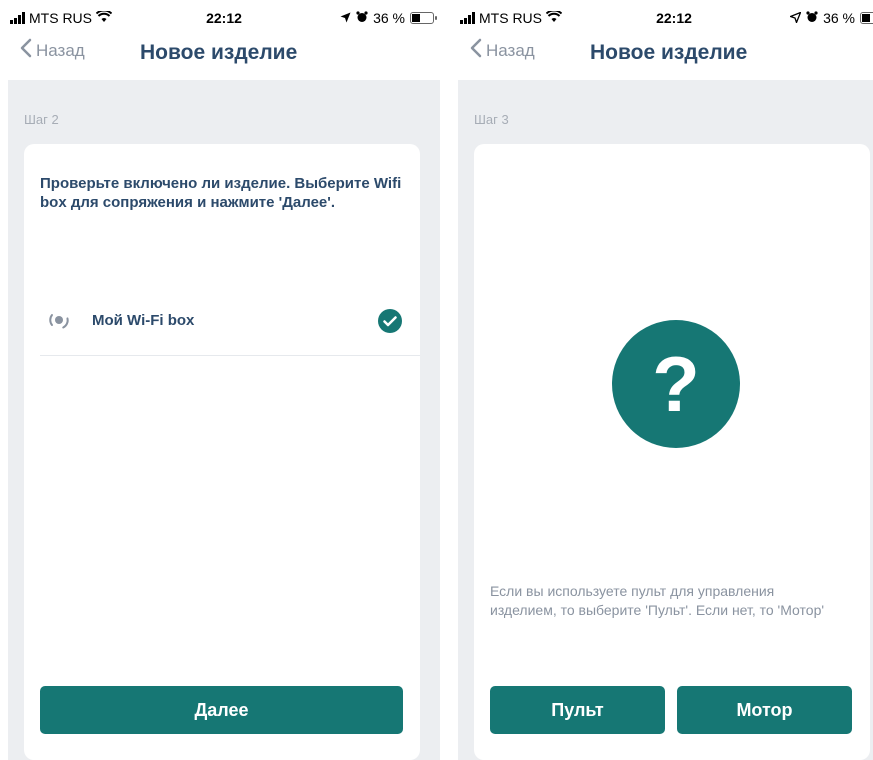 Image resolution: width=873 pixels, height=760 pixels. What do you see at coordinates (491, 119) in the screenshot?
I see `step-label: Шаг 3` at bounding box center [491, 119].